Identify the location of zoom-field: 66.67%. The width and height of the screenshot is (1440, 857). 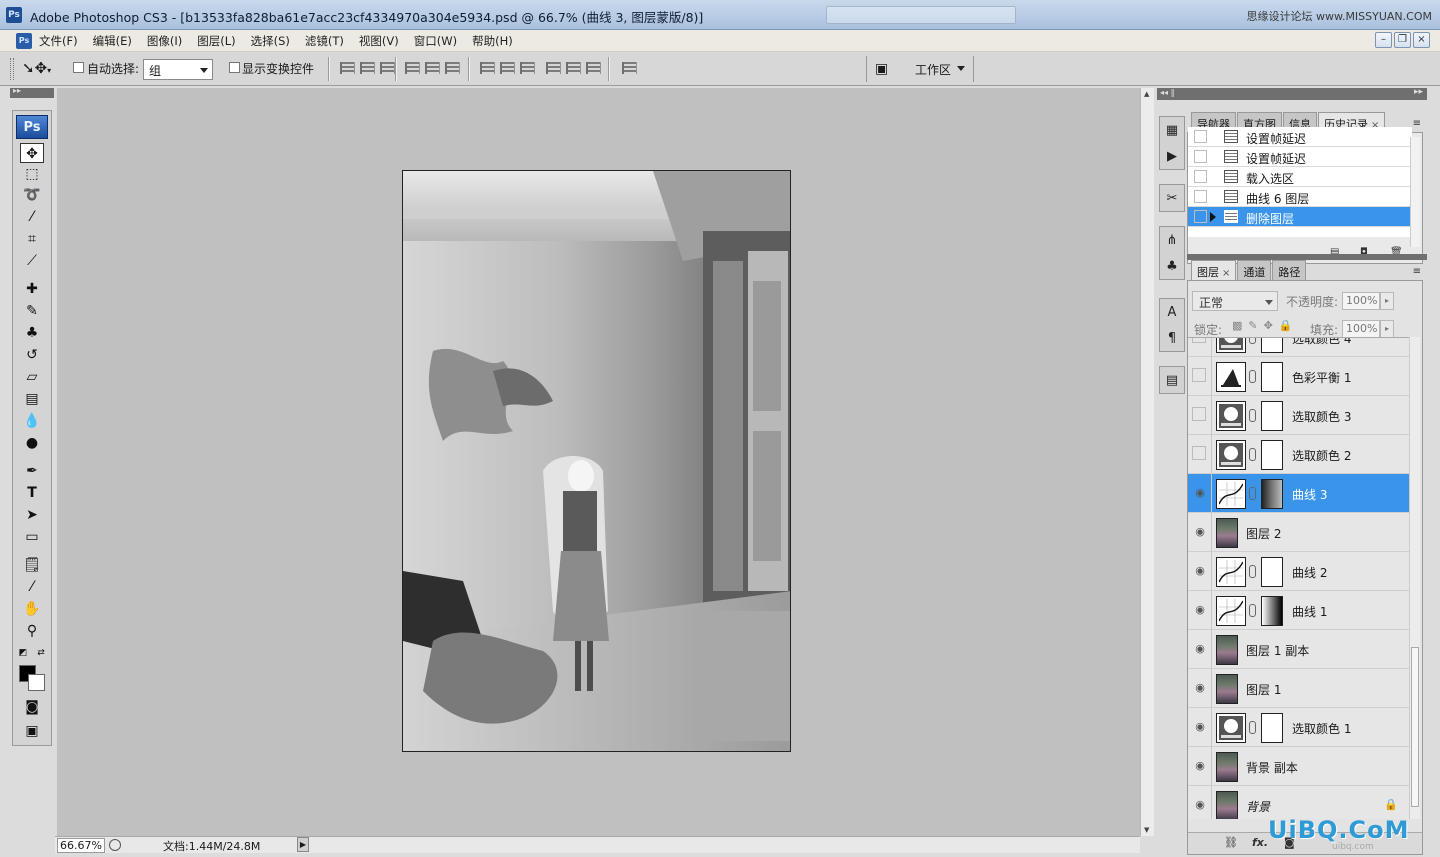
(81, 845).